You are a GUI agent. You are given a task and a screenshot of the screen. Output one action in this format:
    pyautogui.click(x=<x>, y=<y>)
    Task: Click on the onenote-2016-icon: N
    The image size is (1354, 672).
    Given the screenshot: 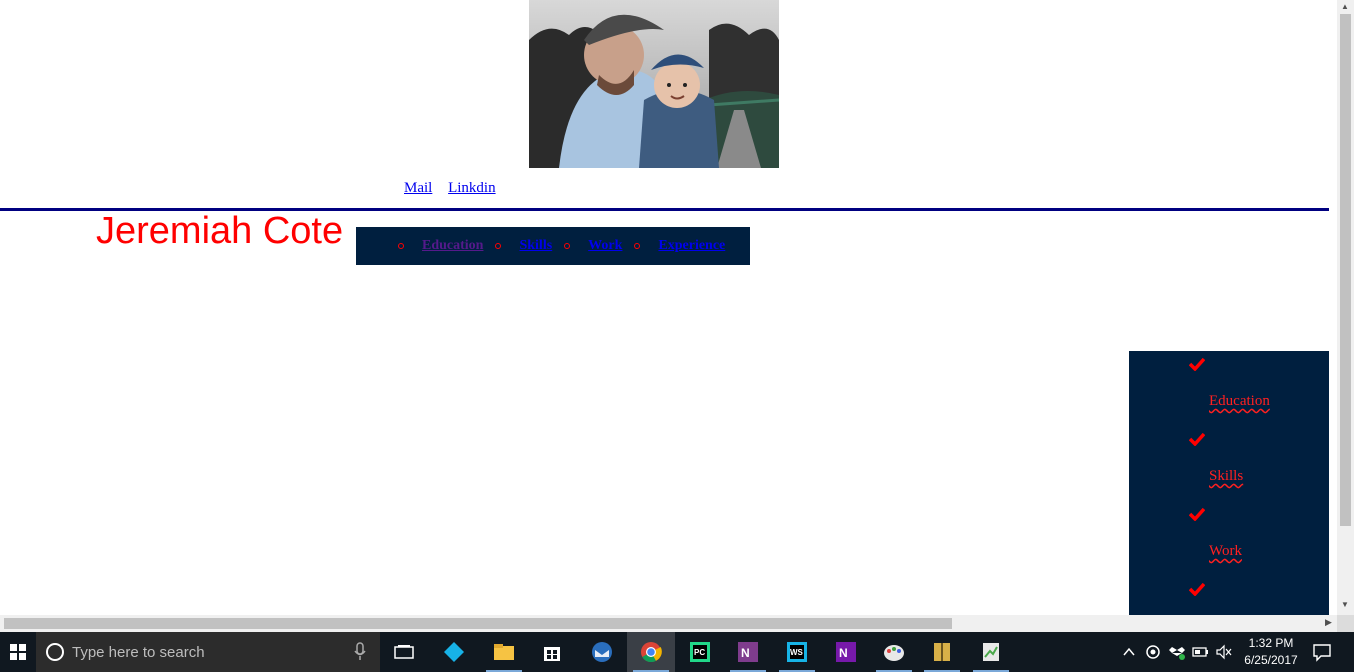 What is the action you would take?
    pyautogui.click(x=846, y=652)
    